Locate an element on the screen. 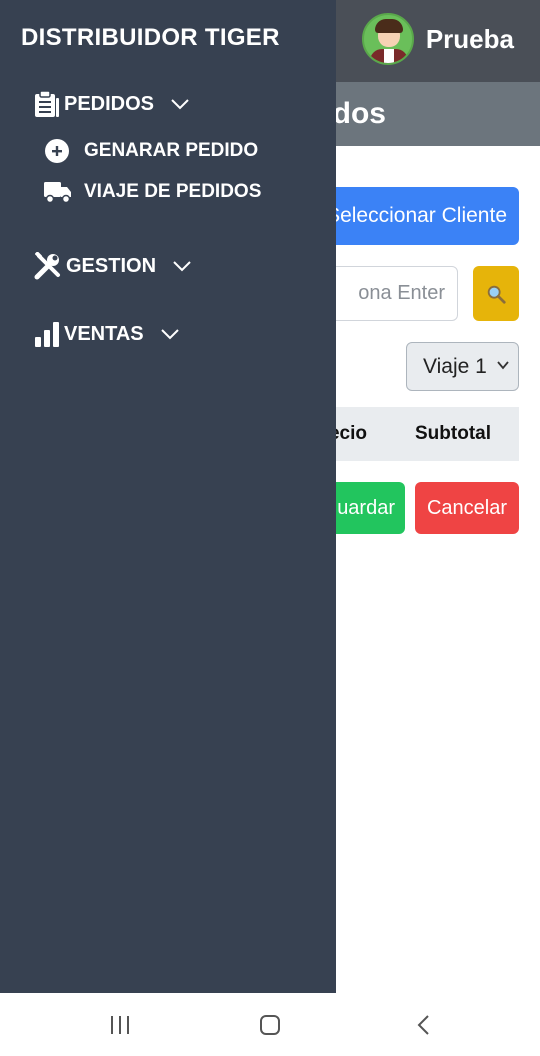 This screenshot has height=1056, width=540. column-header-subtotal: Subtotal is located at coordinates (453, 433).